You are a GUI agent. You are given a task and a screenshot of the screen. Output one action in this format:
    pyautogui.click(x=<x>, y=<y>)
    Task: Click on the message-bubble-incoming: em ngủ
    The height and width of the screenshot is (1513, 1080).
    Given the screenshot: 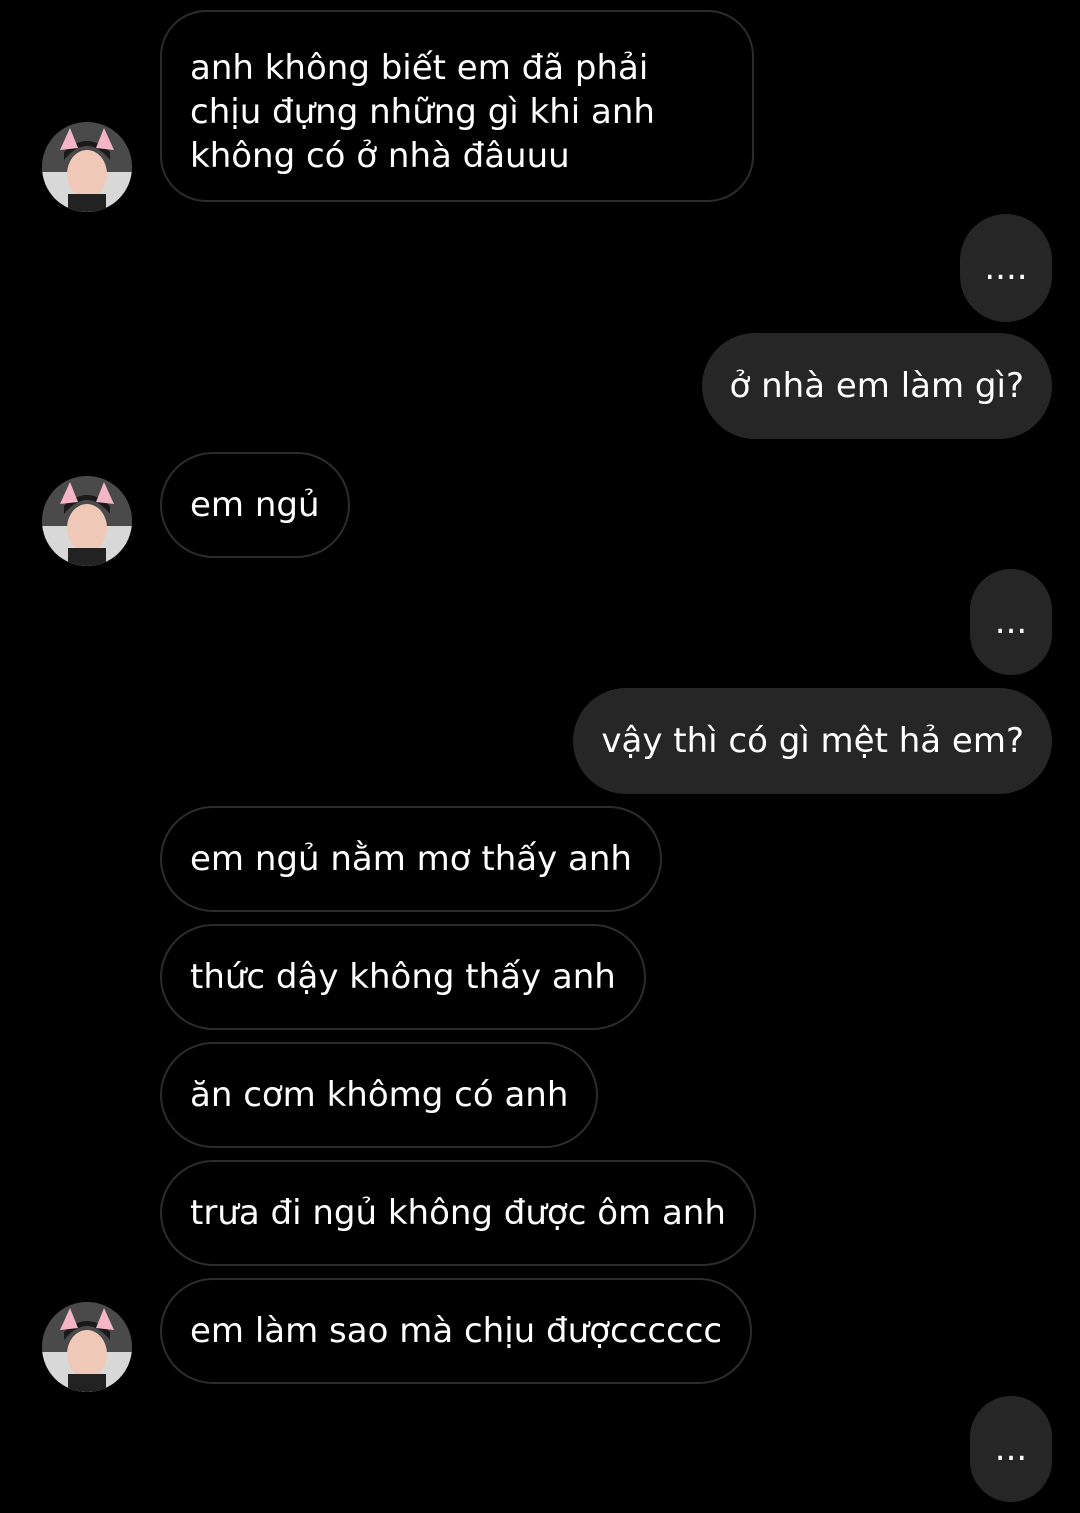 What is the action you would take?
    pyautogui.click(x=255, y=505)
    